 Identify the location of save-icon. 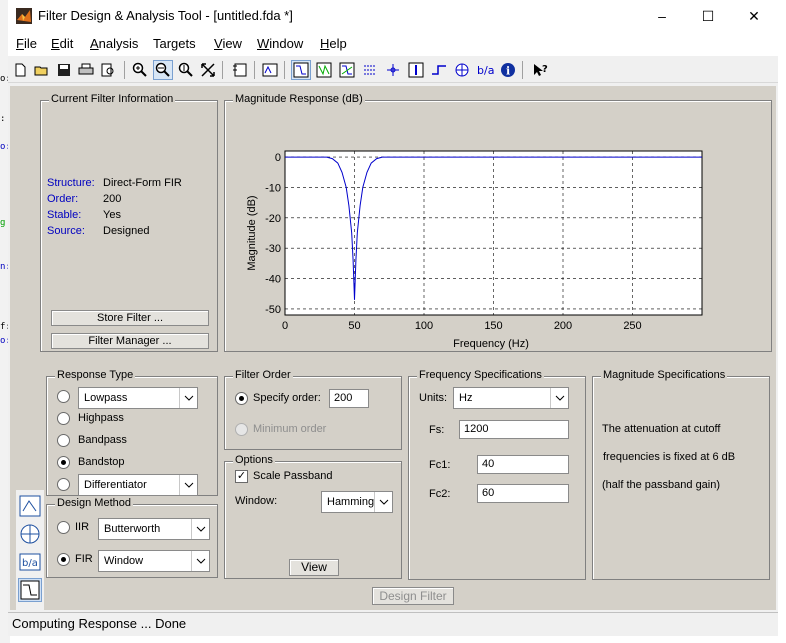
(64, 70).